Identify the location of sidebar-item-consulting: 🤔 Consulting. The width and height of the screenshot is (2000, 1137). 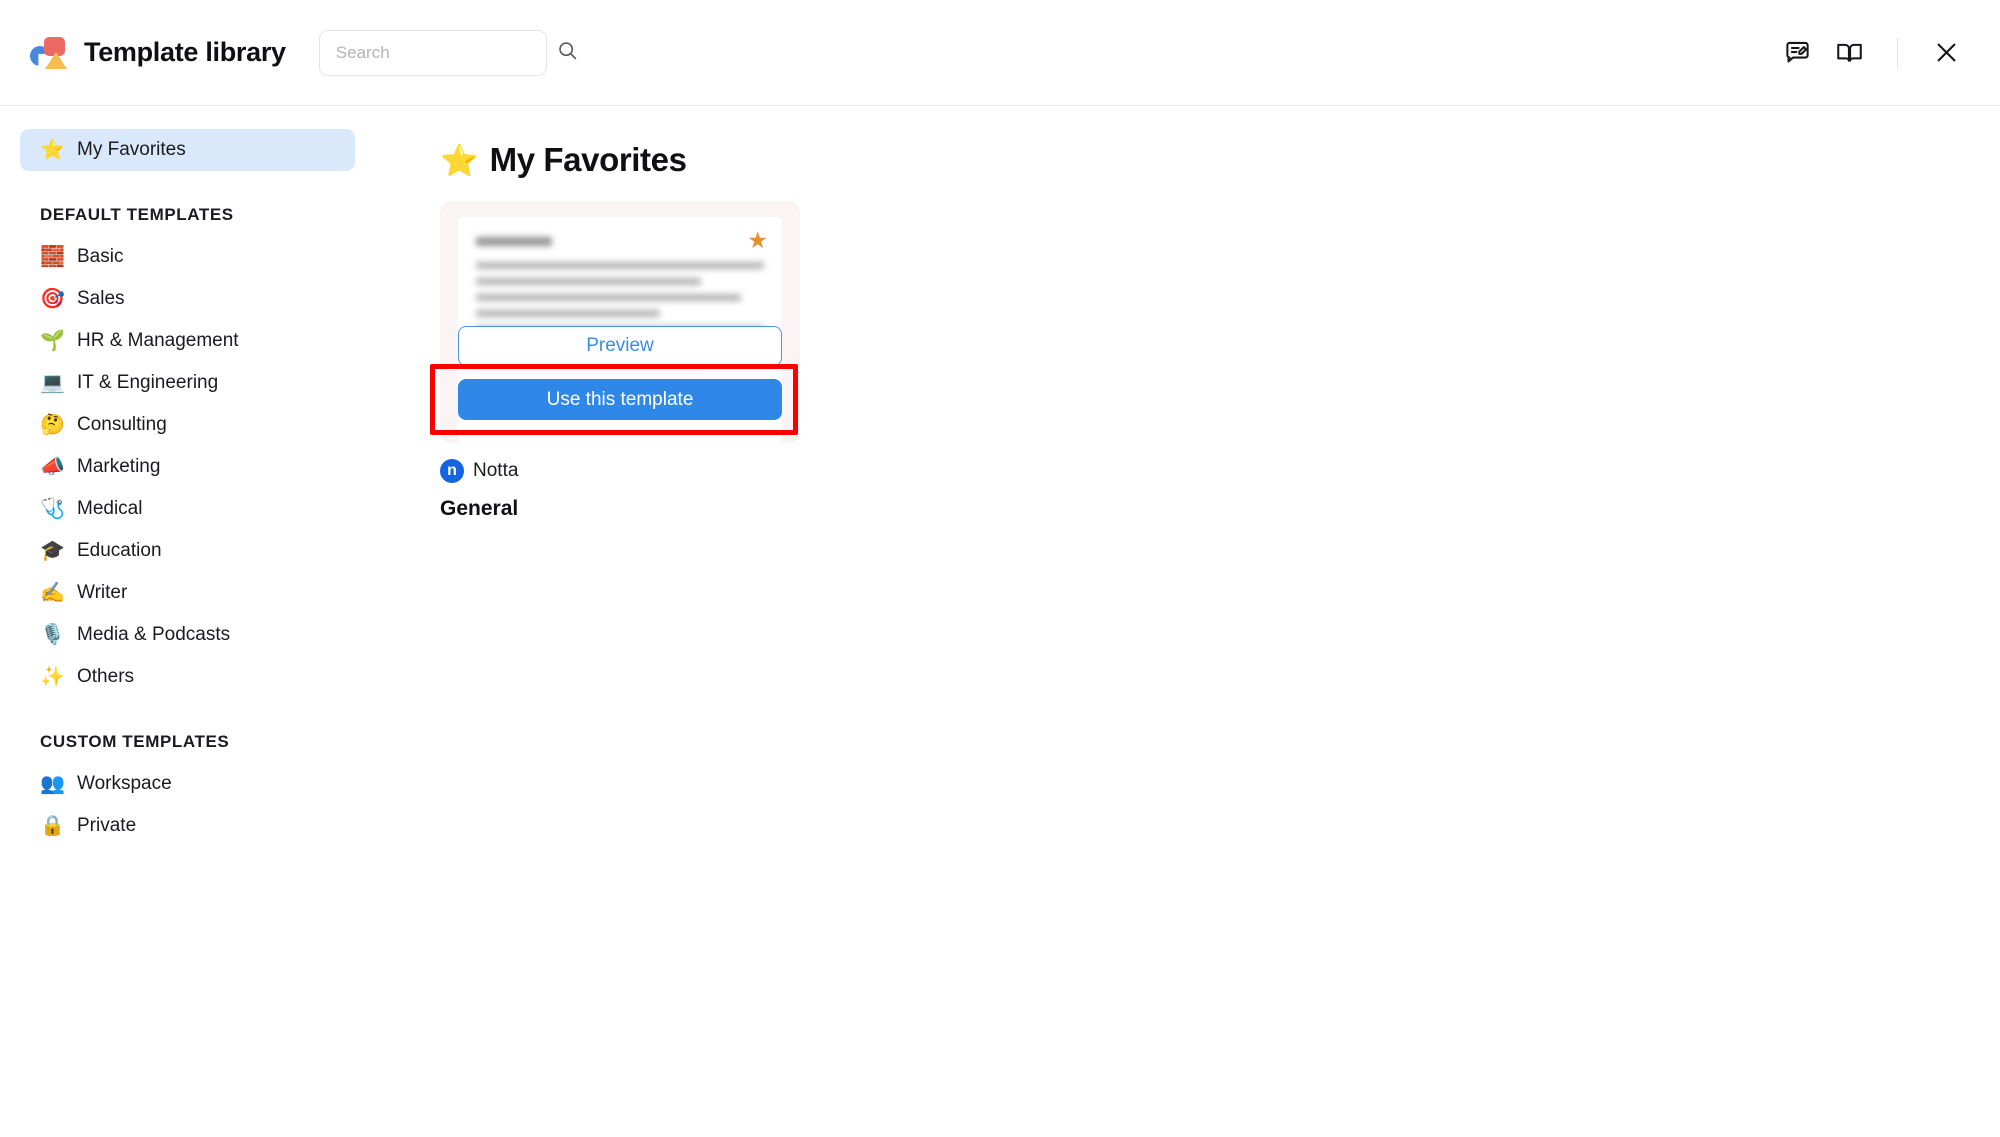
(187, 425).